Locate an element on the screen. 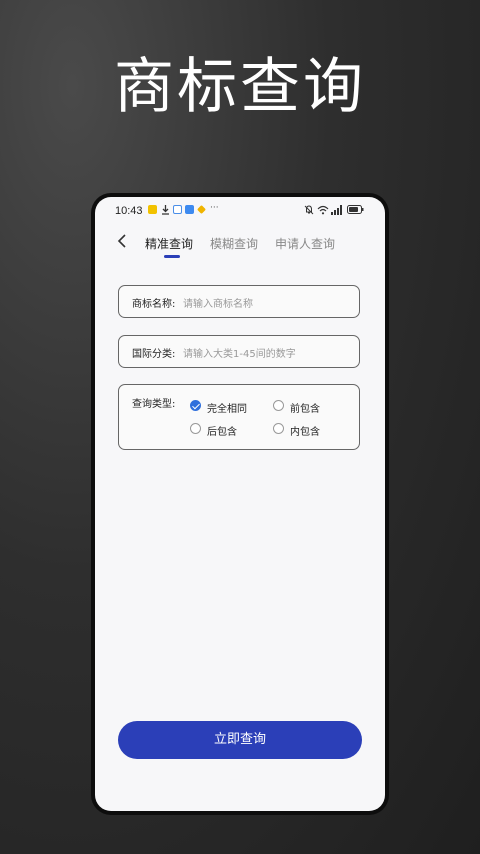 Image resolution: width=480 pixels, height=854 pixels. international-class-field: 国际分类: 请输入大类1-45间的数字 is located at coordinates (239, 351).